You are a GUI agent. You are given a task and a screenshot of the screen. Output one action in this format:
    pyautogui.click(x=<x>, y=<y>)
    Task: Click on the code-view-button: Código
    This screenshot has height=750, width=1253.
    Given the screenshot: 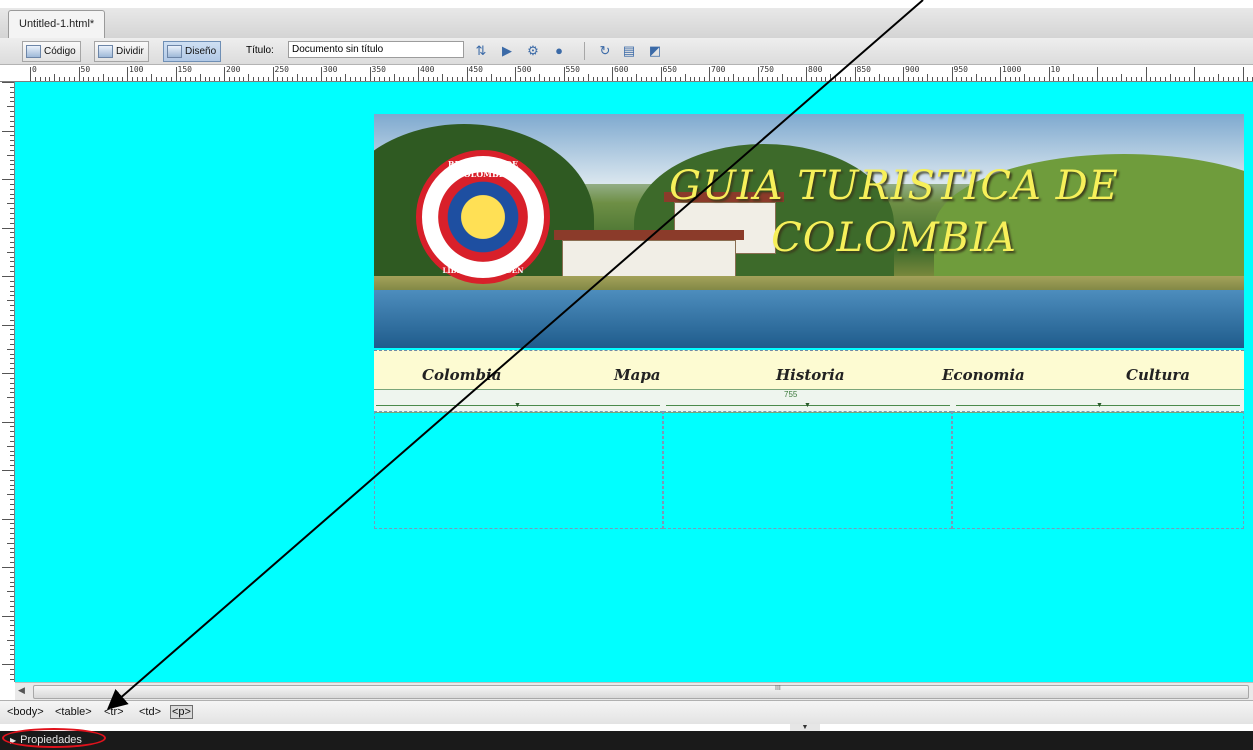 What is the action you would take?
    pyautogui.click(x=51, y=51)
    